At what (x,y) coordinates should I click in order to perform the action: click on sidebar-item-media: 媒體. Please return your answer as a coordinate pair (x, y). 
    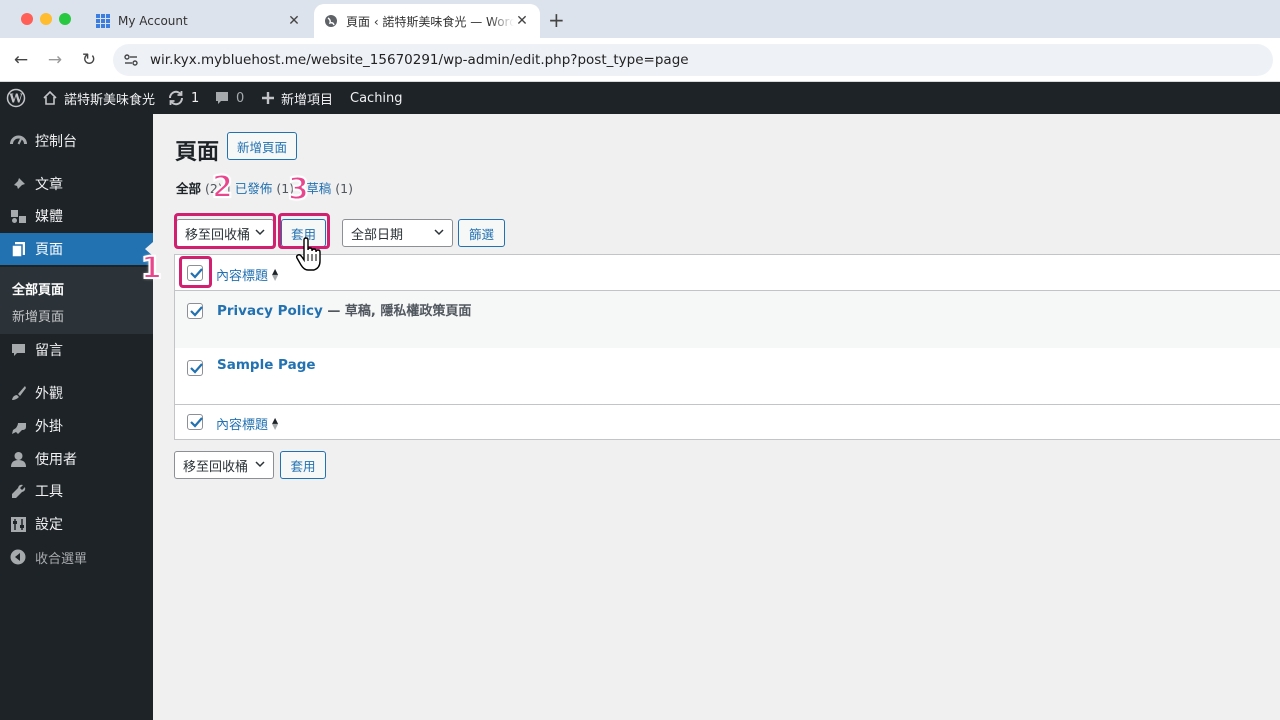
    Looking at the image, I should click on (76, 216).